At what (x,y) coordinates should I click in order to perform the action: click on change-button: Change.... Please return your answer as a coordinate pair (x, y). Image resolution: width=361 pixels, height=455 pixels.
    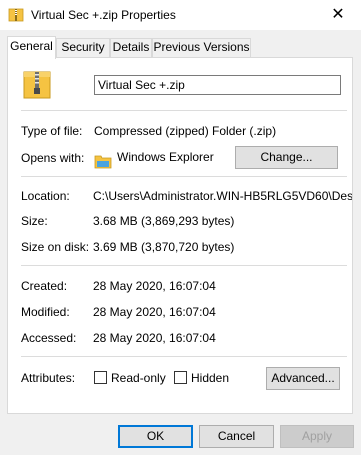
    Looking at the image, I should click on (286, 157).